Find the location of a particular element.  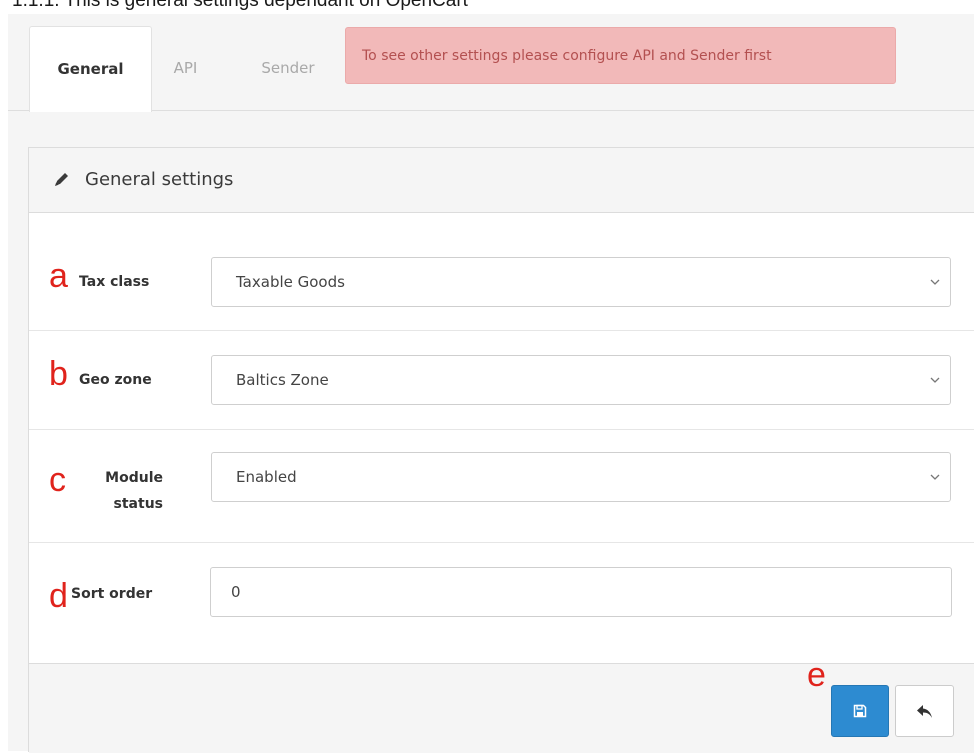

module-status-label: Module status is located at coordinates (121, 491).